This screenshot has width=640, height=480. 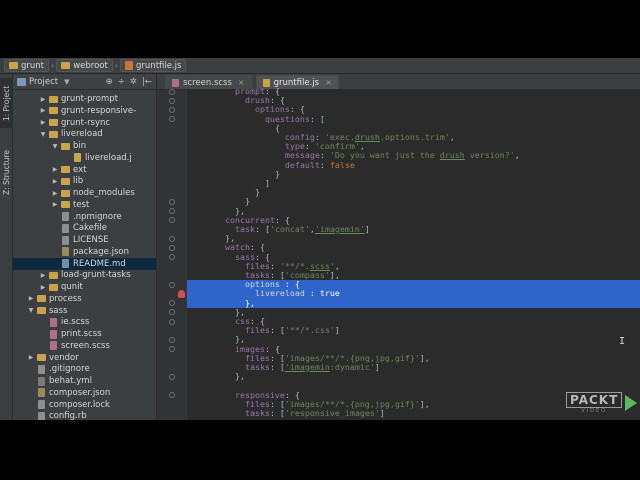 What do you see at coordinates (84, 381) in the screenshot?
I see `tree-file: behat.yml` at bounding box center [84, 381].